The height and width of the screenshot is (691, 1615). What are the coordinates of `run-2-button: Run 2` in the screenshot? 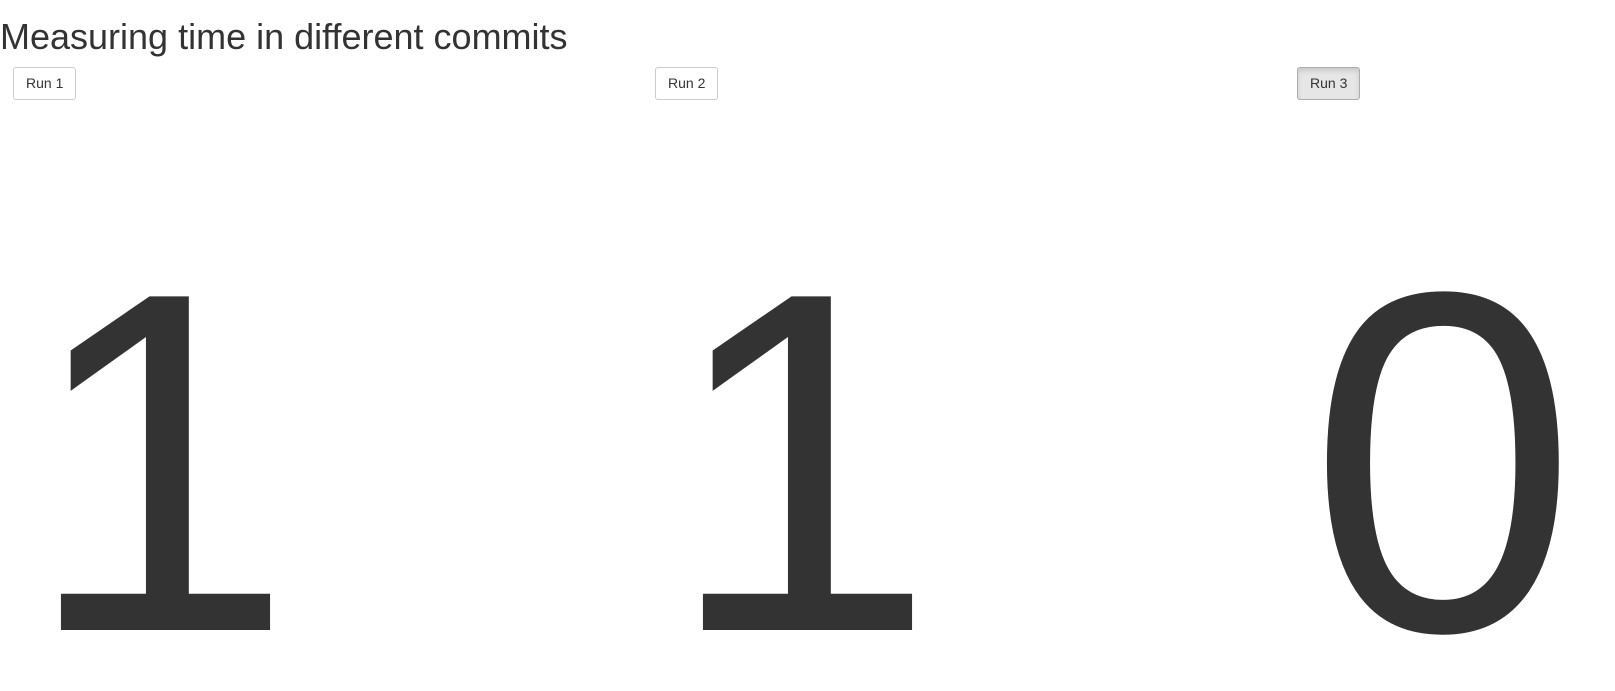 It's located at (687, 83).